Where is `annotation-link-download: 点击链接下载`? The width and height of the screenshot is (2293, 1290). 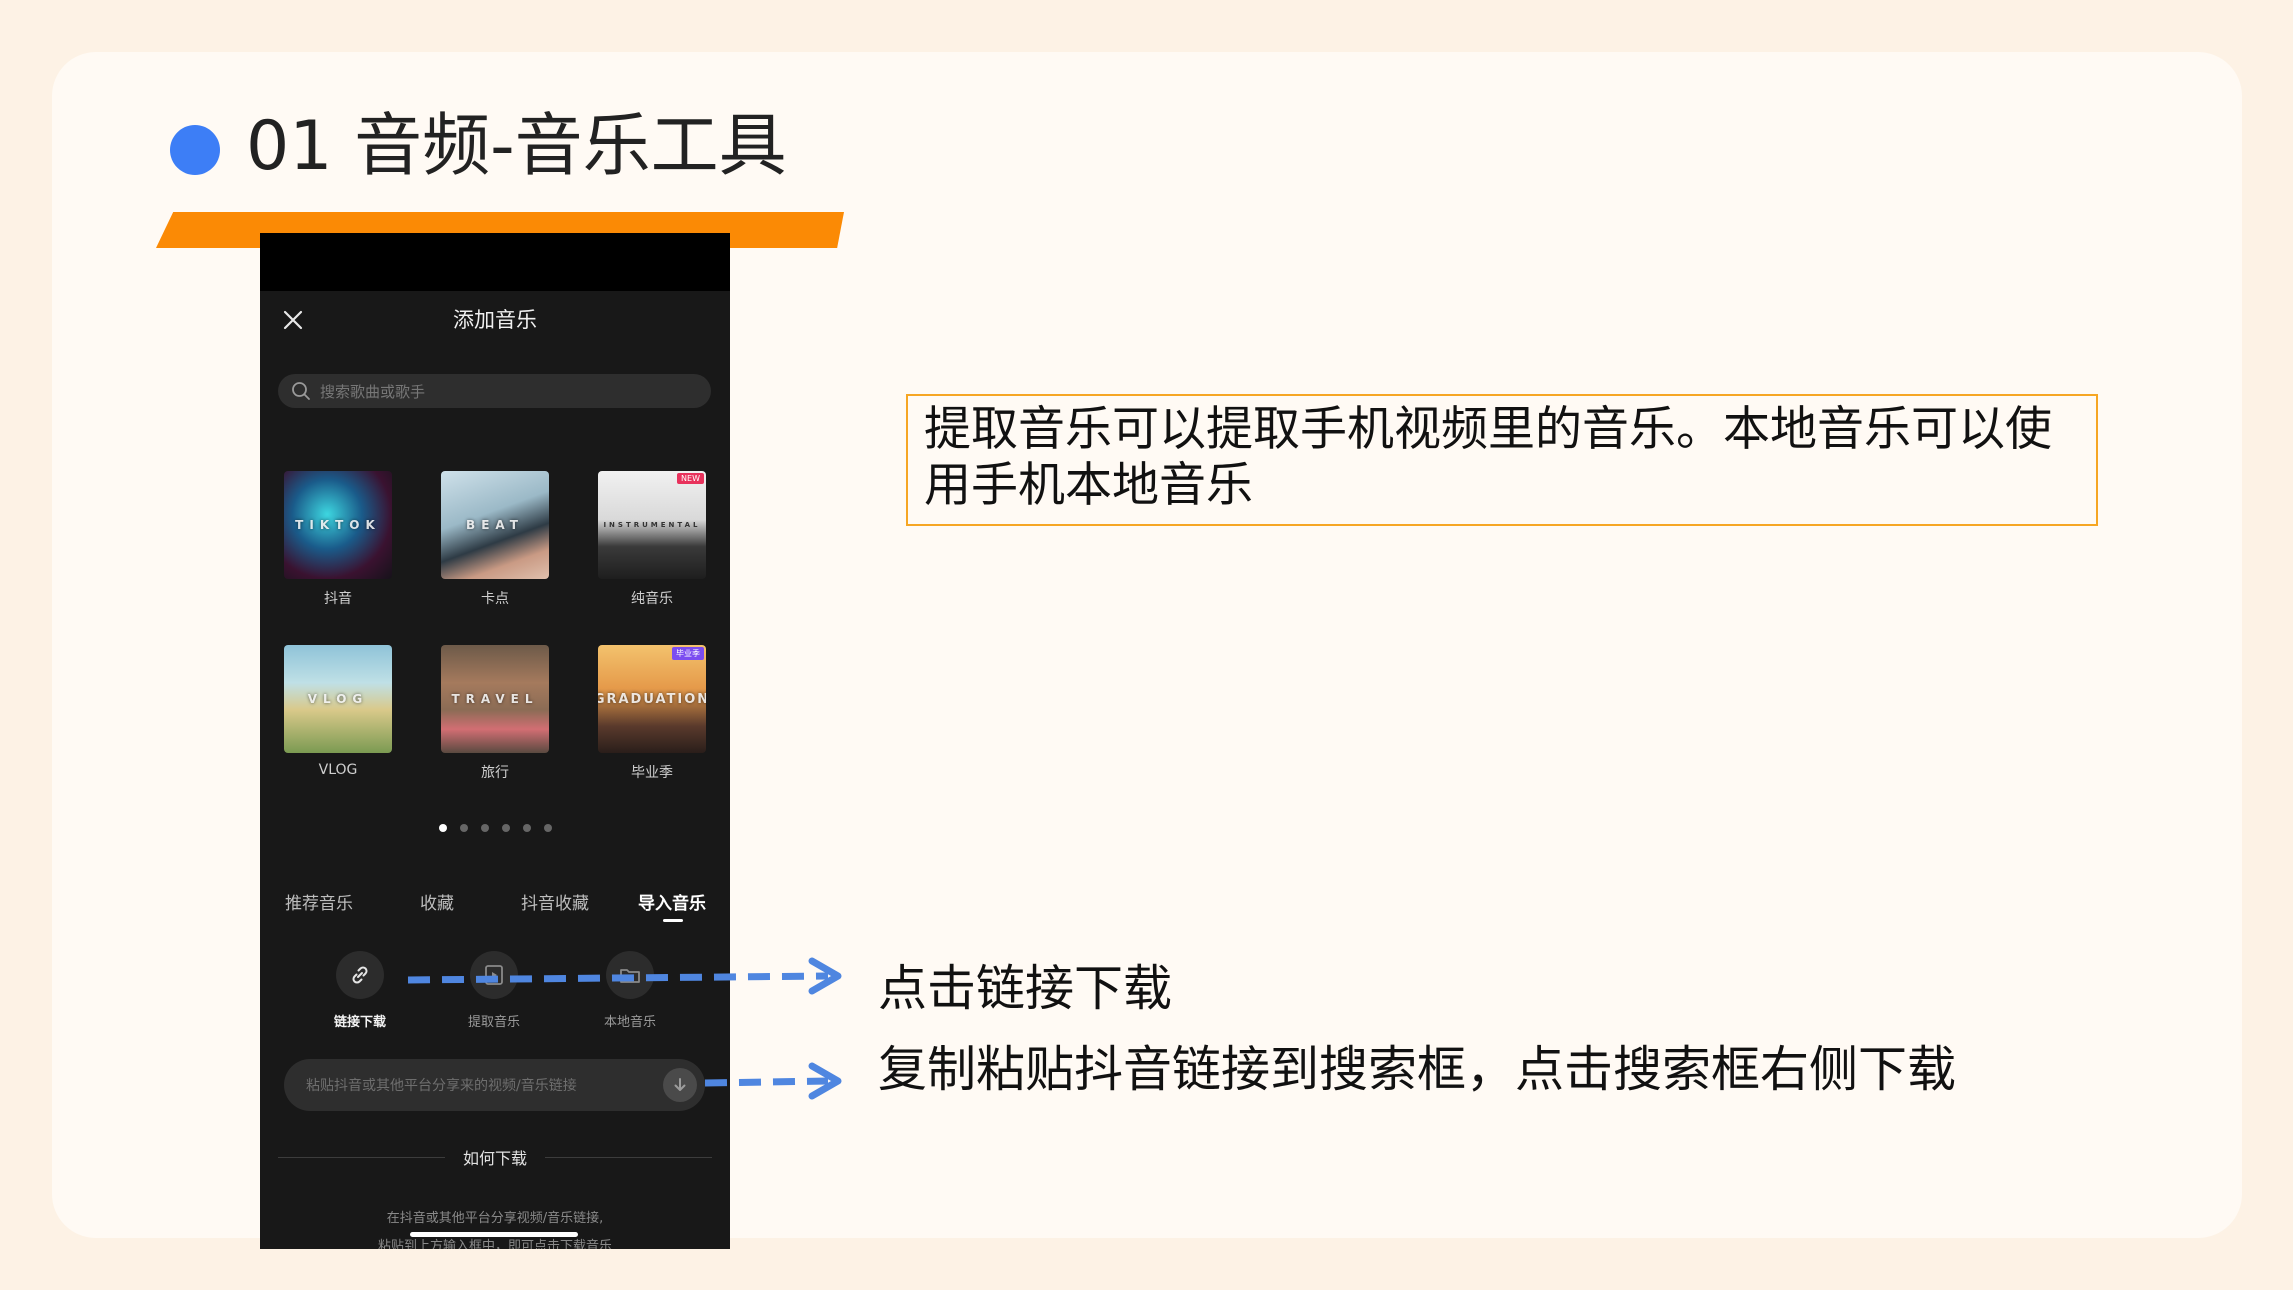 annotation-link-download: 点击链接下载 is located at coordinates (1025, 988).